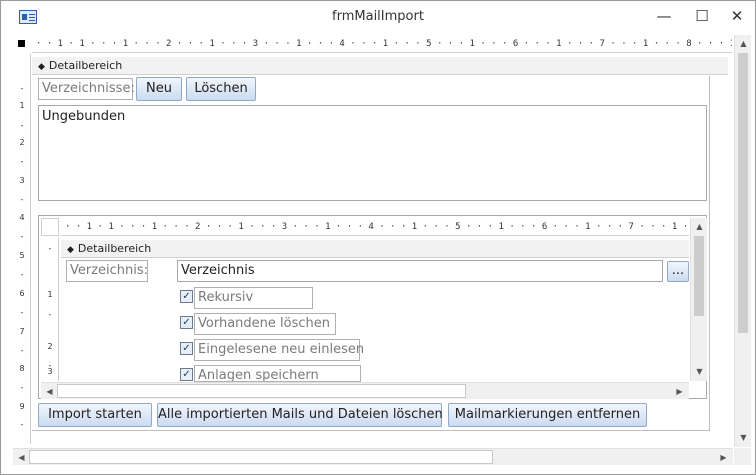 The height and width of the screenshot is (475, 756). Describe the element at coordinates (221, 89) in the screenshot. I see `loeschen-button: Löschen` at that location.